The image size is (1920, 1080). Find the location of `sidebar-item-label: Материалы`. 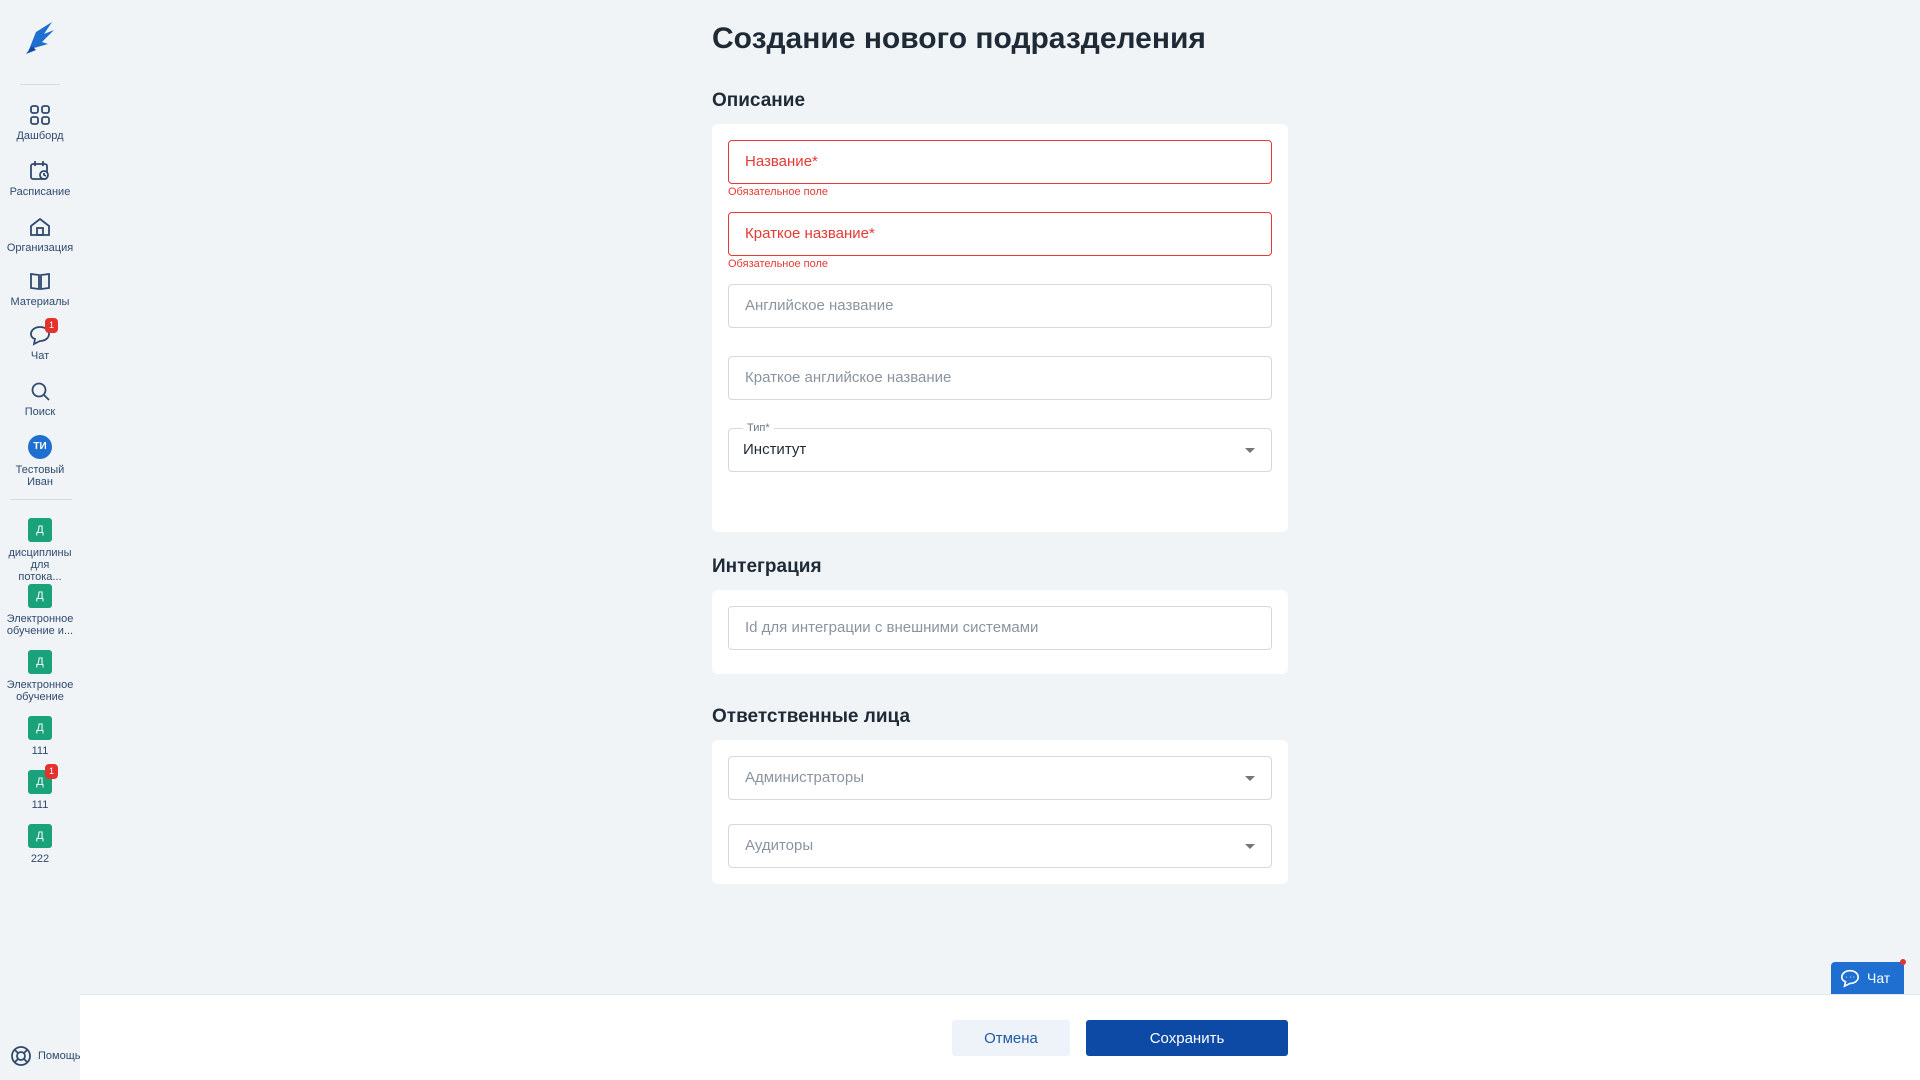

sidebar-item-label: Материалы is located at coordinates (40, 302).